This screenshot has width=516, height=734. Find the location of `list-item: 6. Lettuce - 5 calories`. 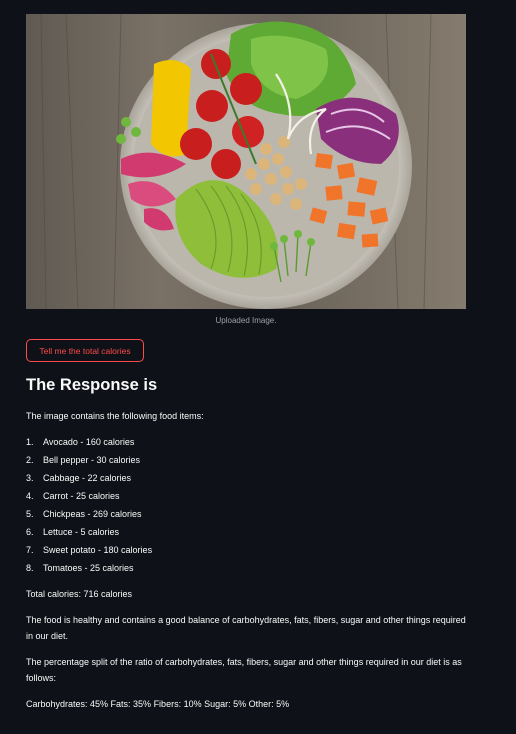

list-item: 6. Lettuce - 5 calories is located at coordinates (89, 533).